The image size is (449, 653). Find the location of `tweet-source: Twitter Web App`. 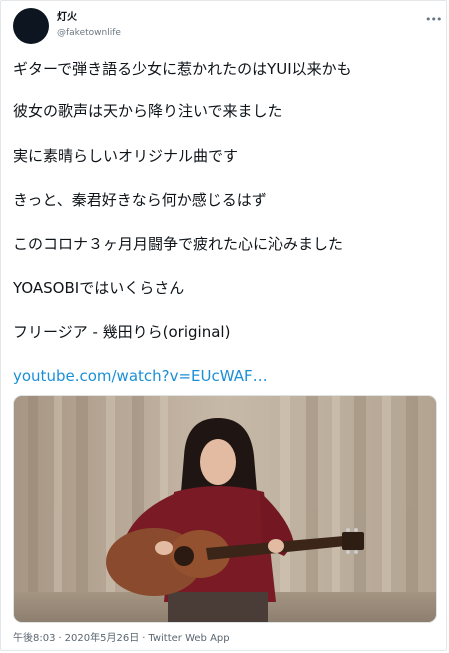

tweet-source: Twitter Web App is located at coordinates (188, 638).